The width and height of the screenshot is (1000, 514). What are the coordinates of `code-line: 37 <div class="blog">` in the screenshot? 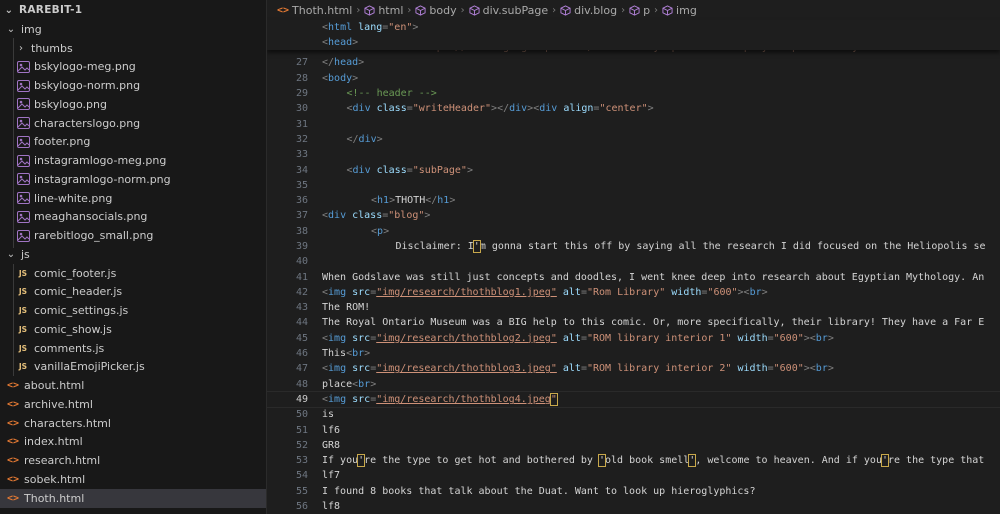 It's located at (633, 215).